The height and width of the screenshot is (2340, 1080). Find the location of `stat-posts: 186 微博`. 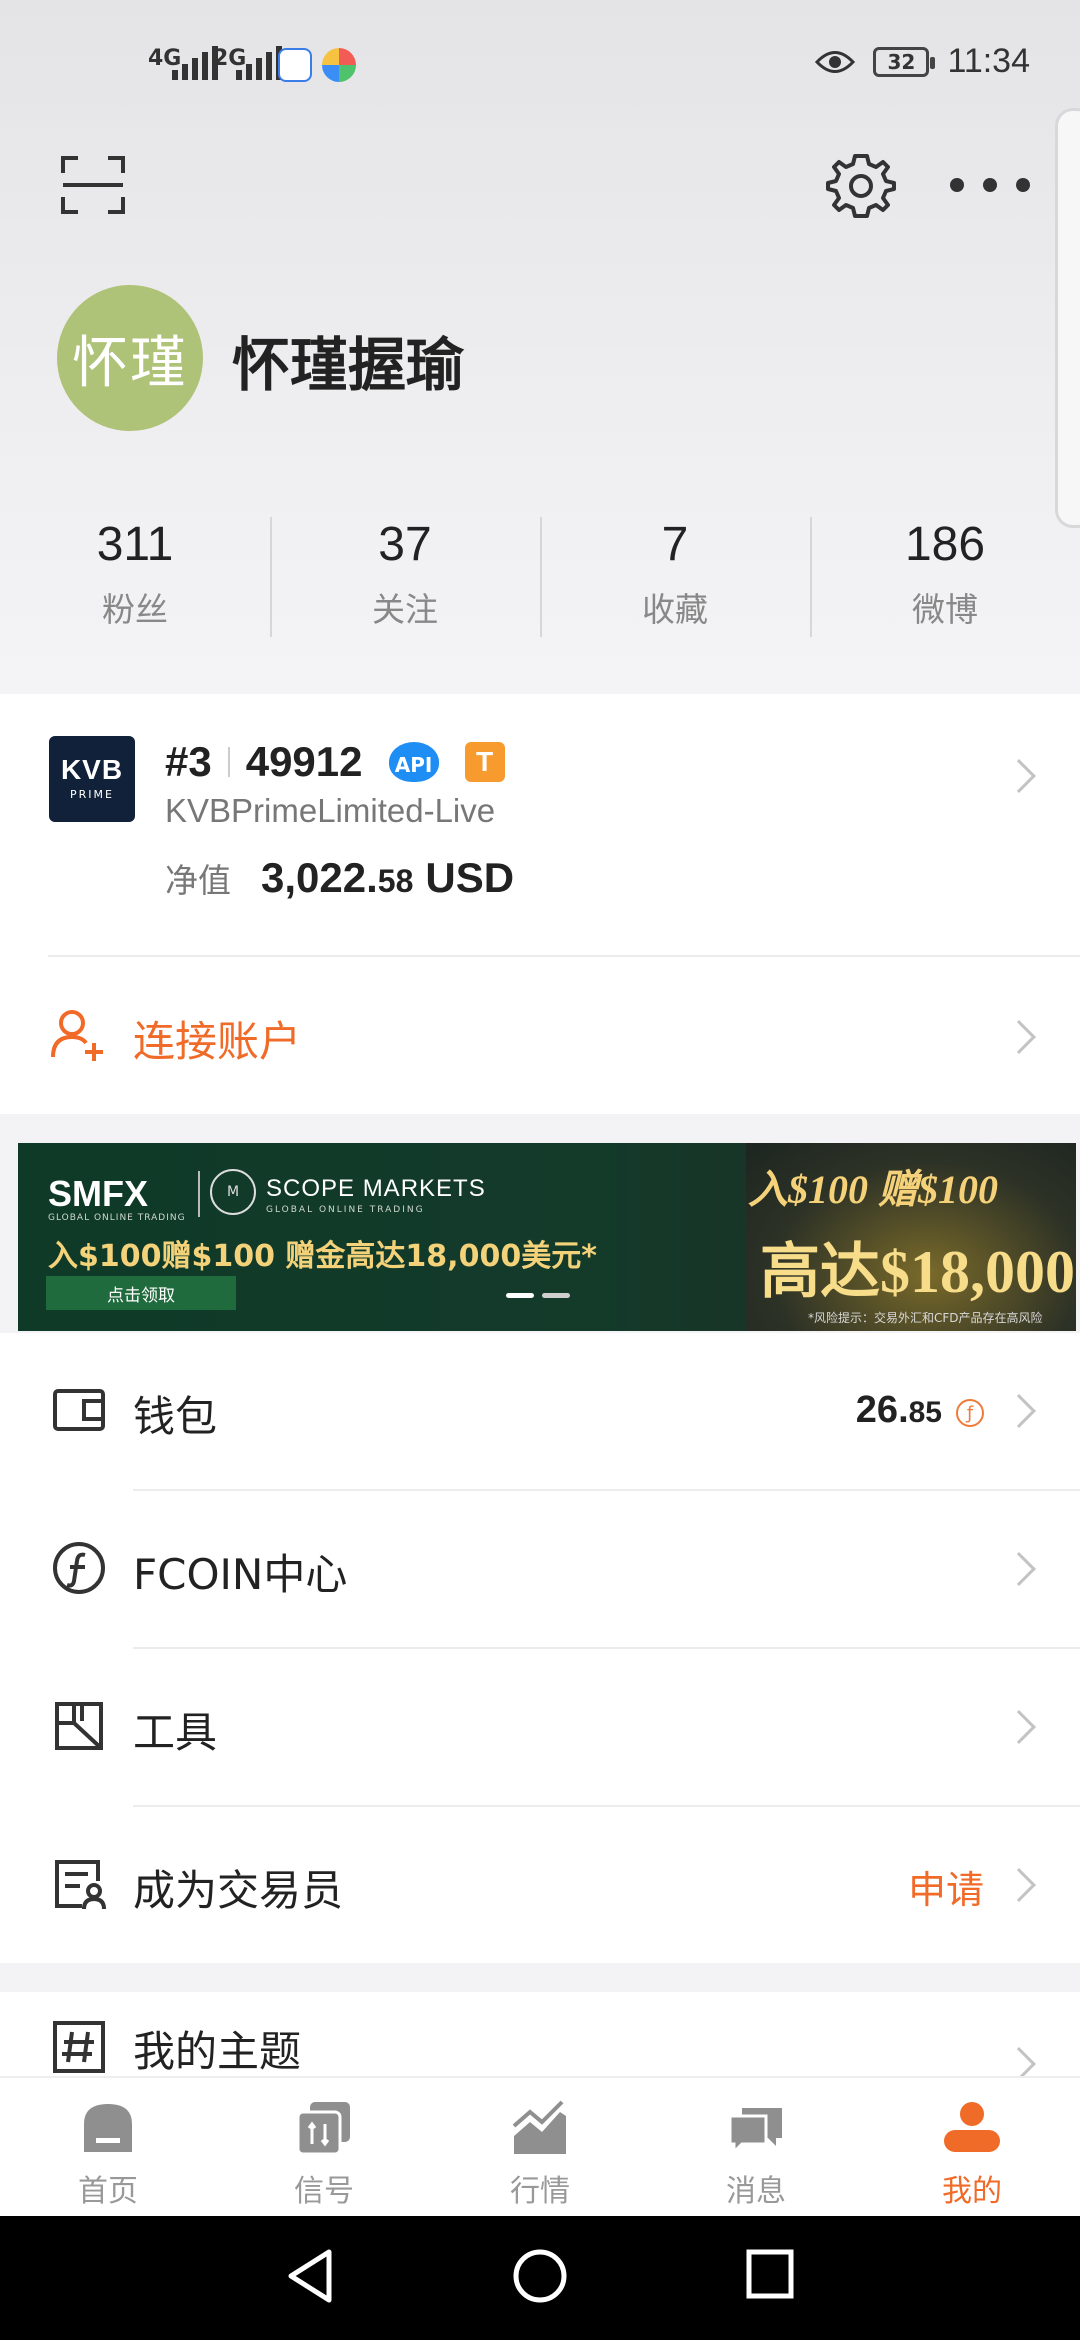

stat-posts: 186 微博 is located at coordinates (945, 575).